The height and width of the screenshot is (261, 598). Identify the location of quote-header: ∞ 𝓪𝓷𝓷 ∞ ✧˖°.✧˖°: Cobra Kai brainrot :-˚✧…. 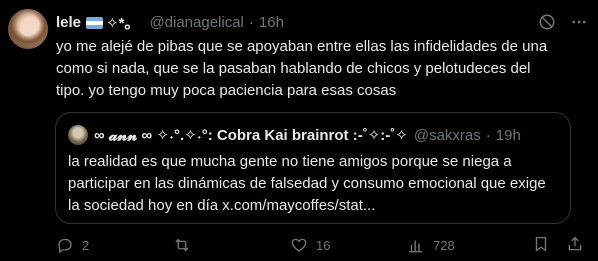
(314, 135).